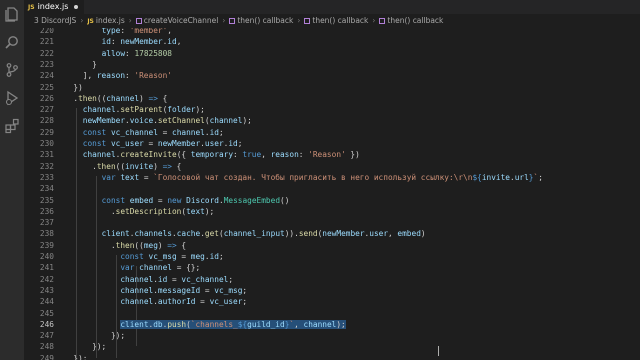 The width and height of the screenshot is (640, 360). What do you see at coordinates (39, 279) in the screenshot?
I see `line-number: 242` at bounding box center [39, 279].